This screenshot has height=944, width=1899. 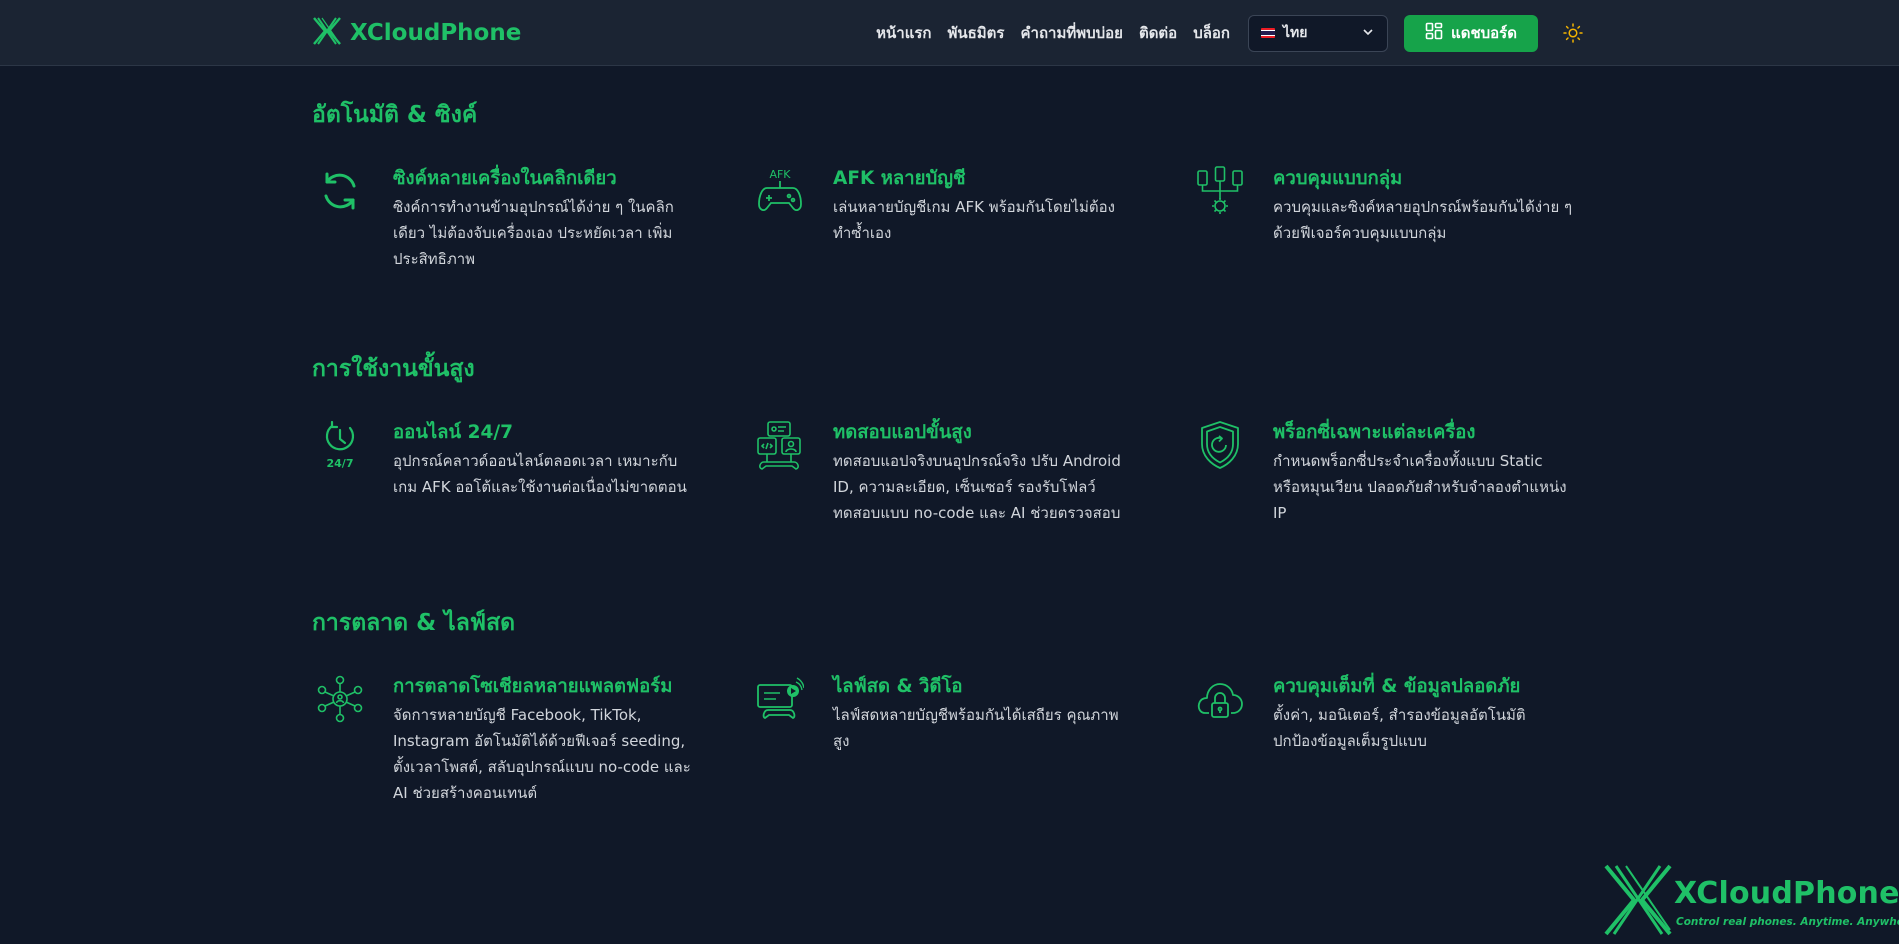 What do you see at coordinates (1484, 33) in the screenshot?
I see `dashboard-label: แดชบอร์ด` at bounding box center [1484, 33].